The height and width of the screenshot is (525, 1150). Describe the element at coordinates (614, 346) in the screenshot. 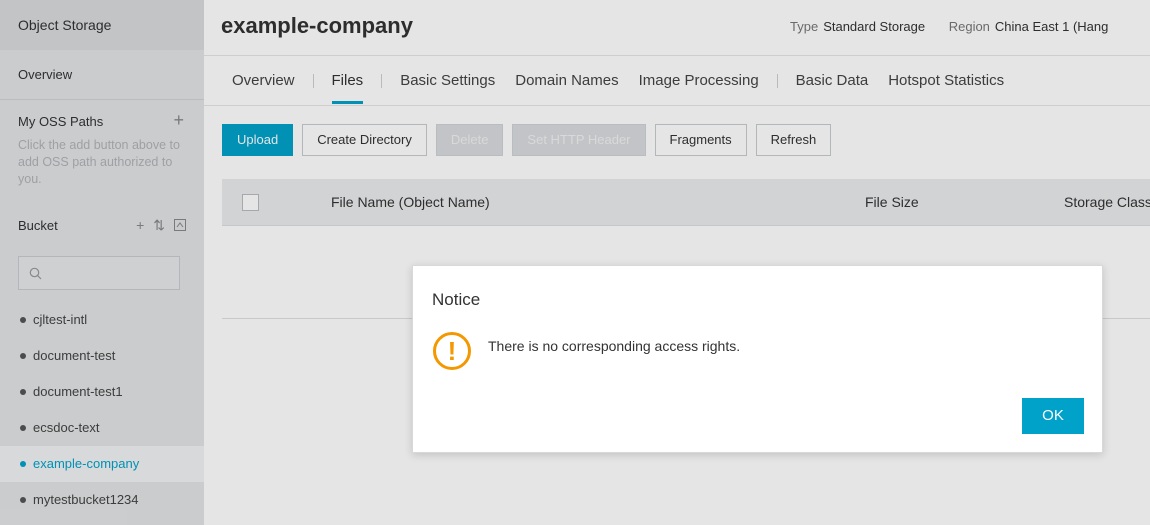

I see `dialog-message: There is no corresponding access rights.` at that location.